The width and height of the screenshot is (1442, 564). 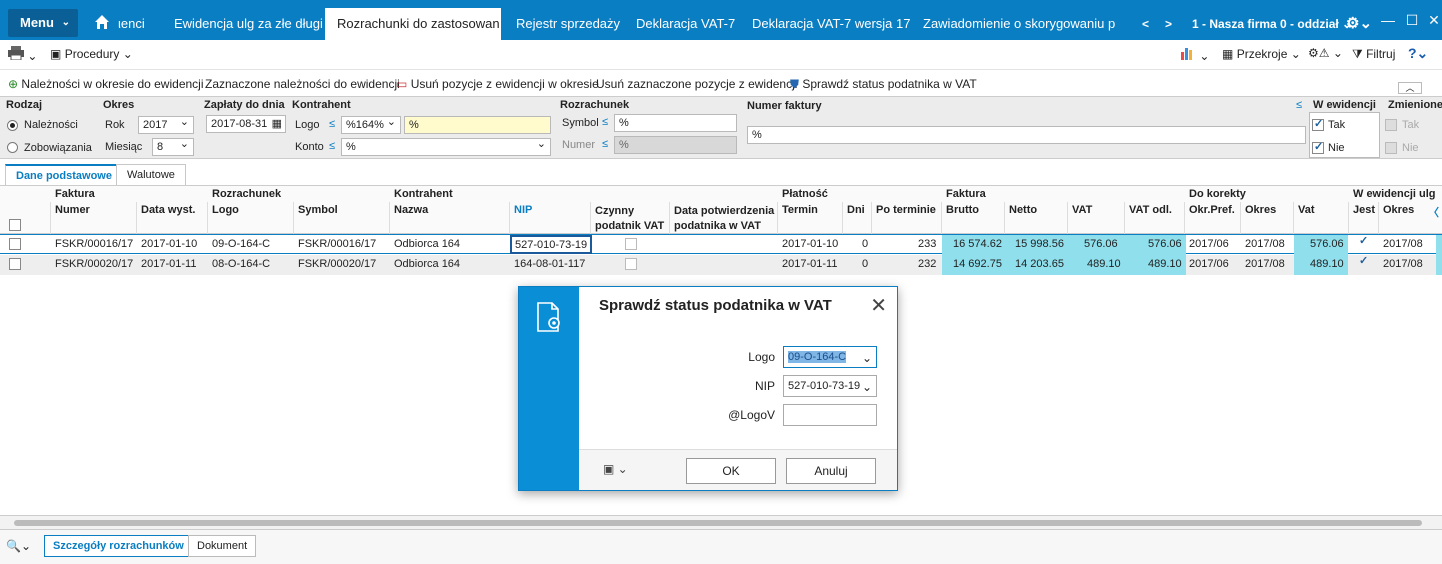 I want to click on col-symbol: Symbol, so click(x=318, y=210).